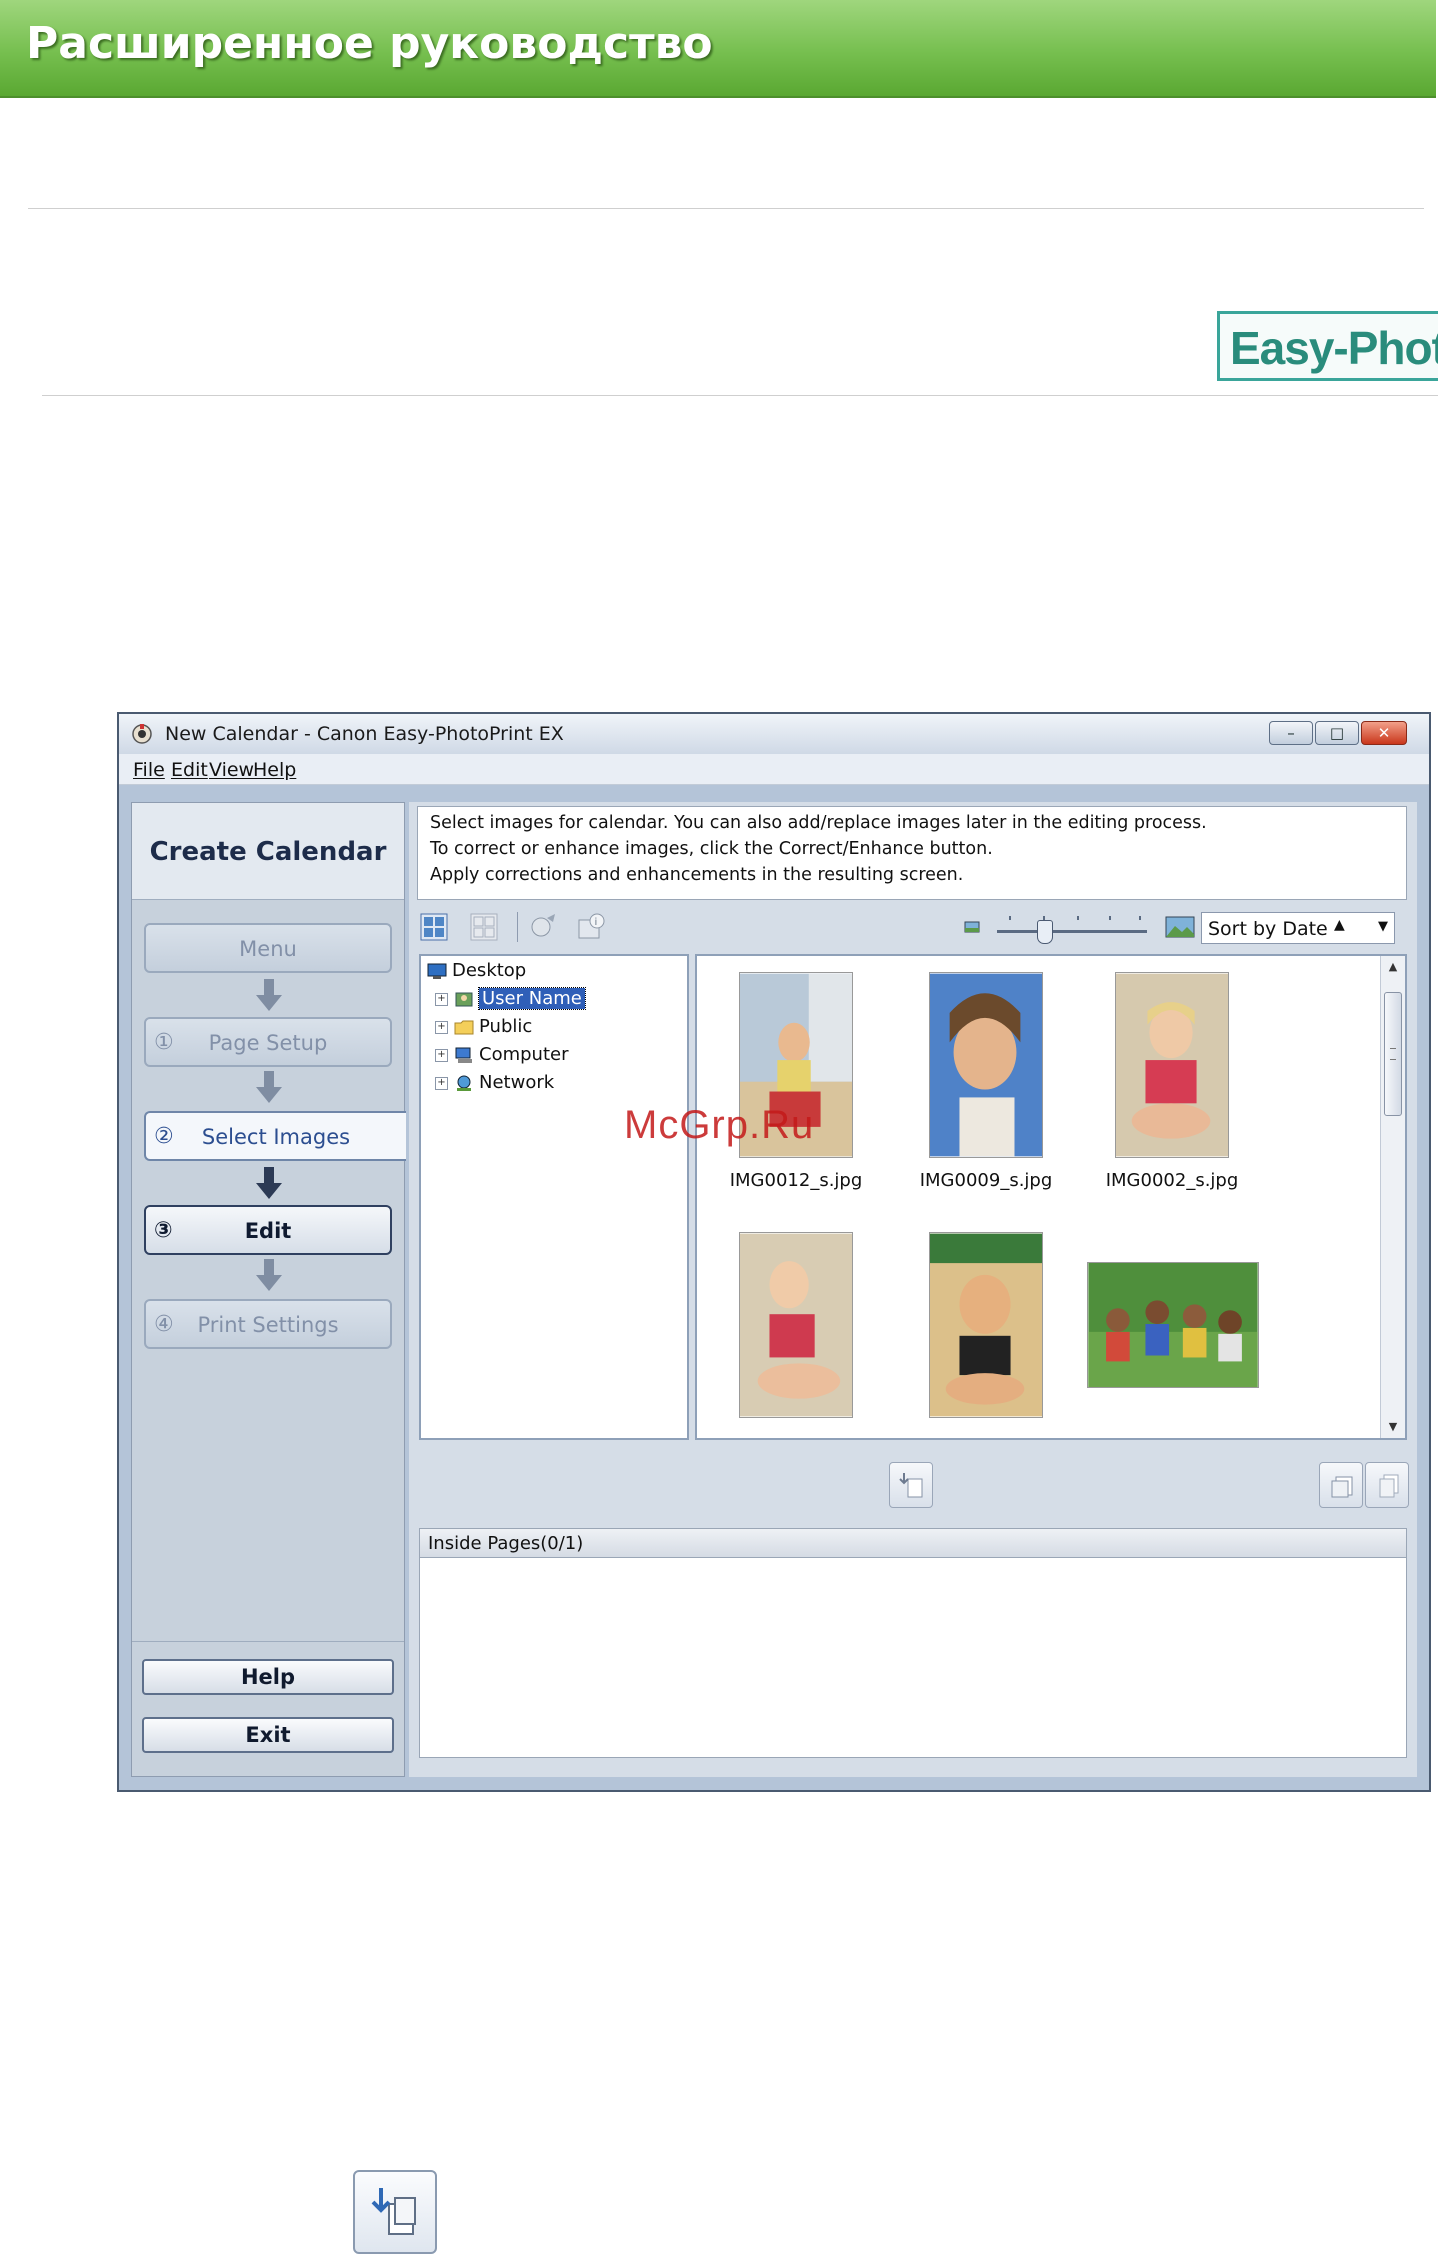 The width and height of the screenshot is (1438, 2255). What do you see at coordinates (1341, 1485) in the screenshot?
I see `add-all-button` at bounding box center [1341, 1485].